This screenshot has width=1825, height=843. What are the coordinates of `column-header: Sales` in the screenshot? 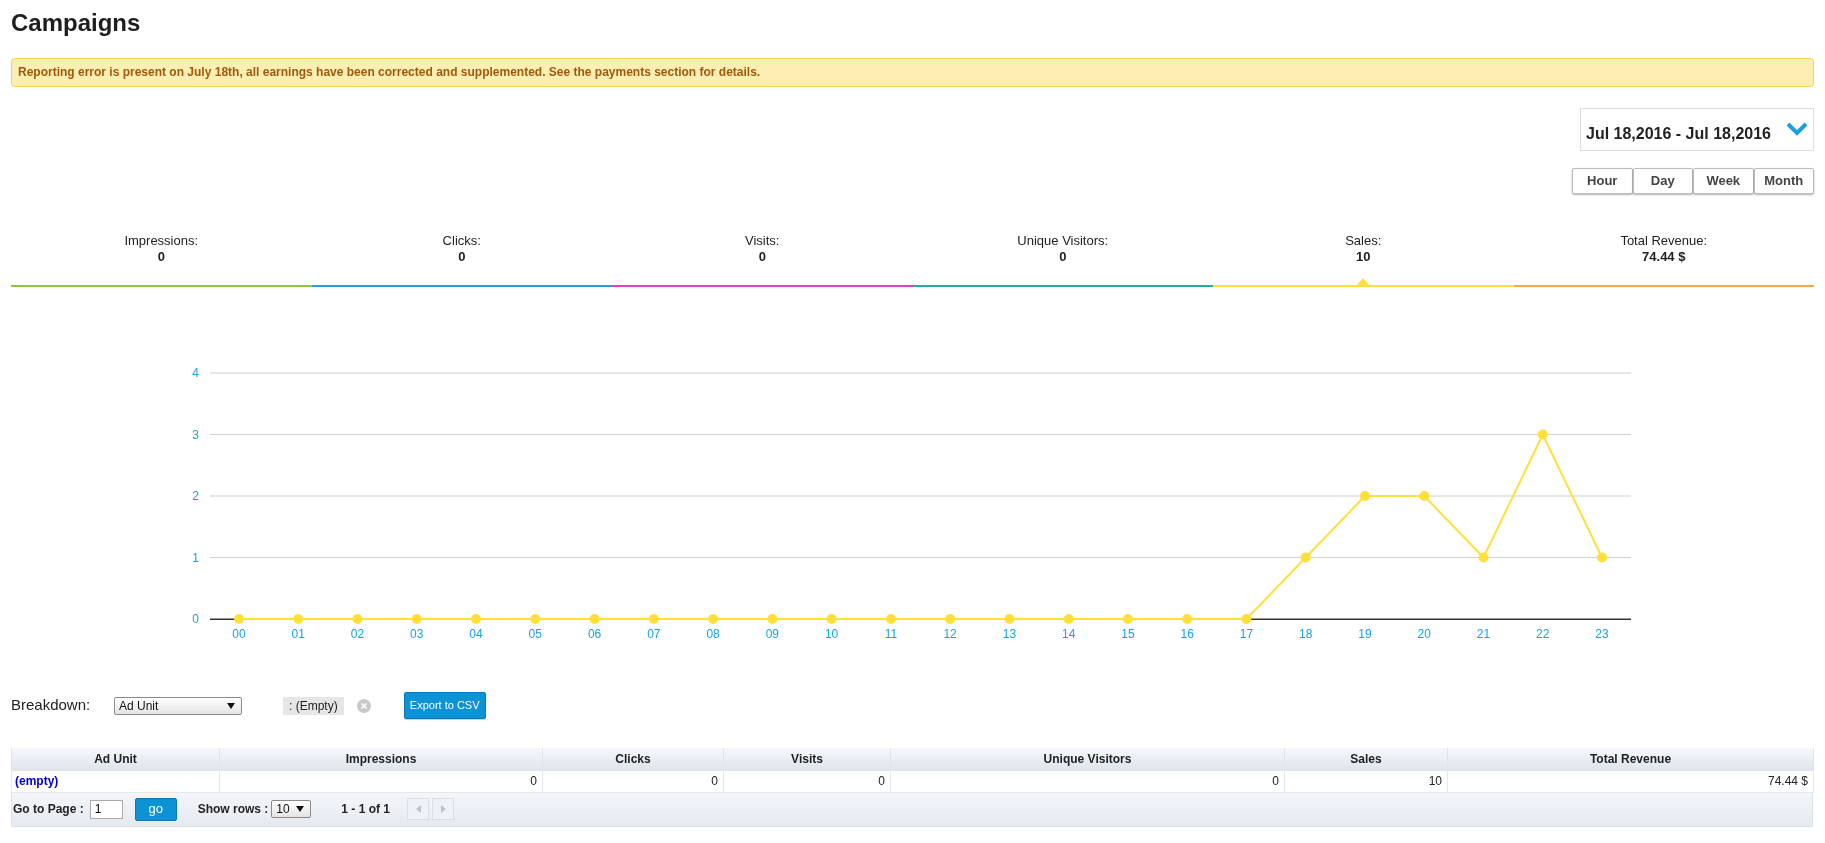 It's located at (1366, 759).